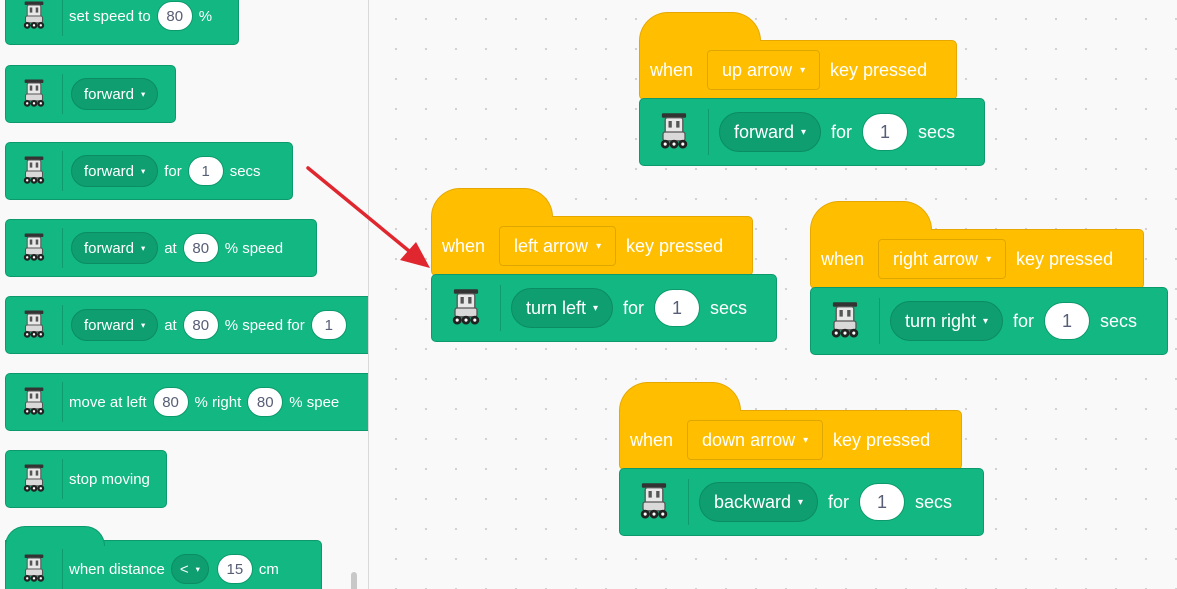 The width and height of the screenshot is (1177, 589). What do you see at coordinates (122, 22) in the screenshot?
I see `set-speed-block: set speed to 80 %` at bounding box center [122, 22].